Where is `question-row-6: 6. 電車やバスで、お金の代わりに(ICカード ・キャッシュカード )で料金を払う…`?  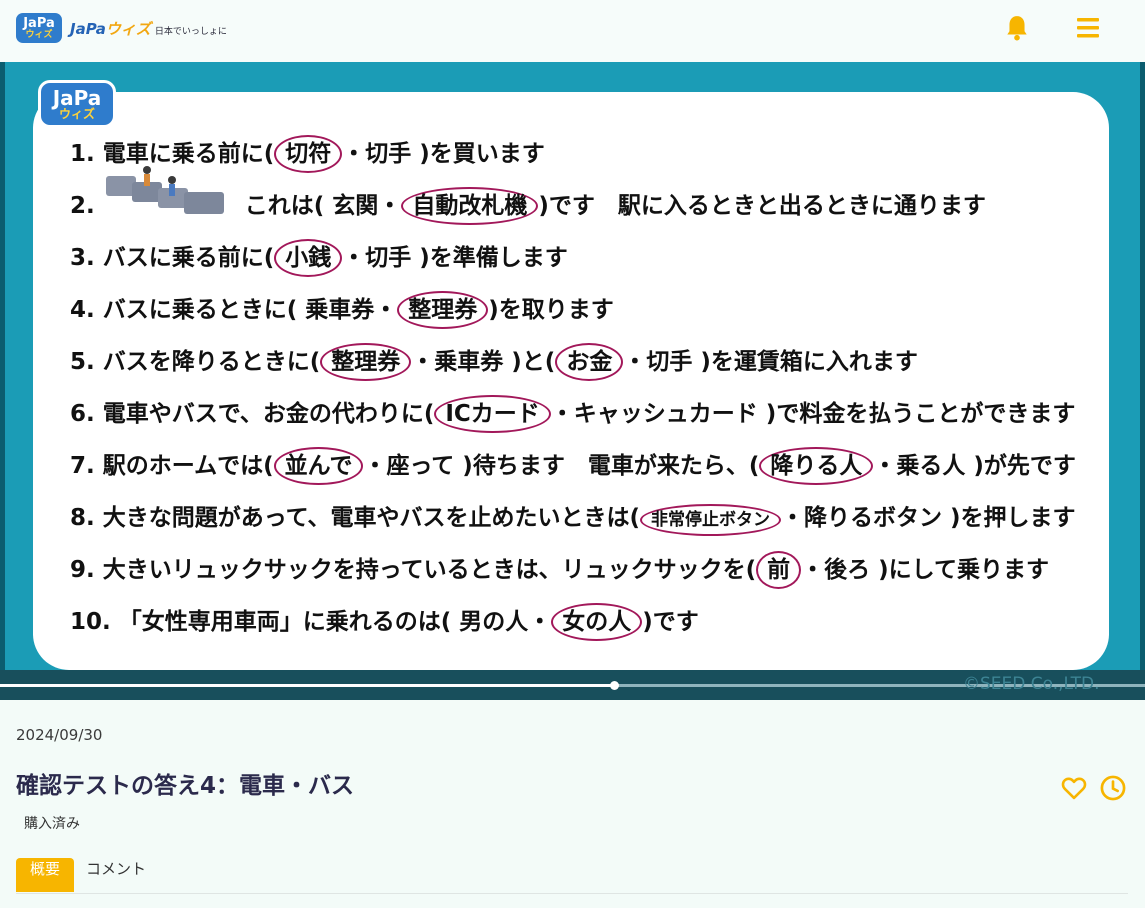 question-row-6: 6. 電車やバスで、お金の代わりに(ICカード ・キャッシュカード )で料金を払う… is located at coordinates (573, 413).